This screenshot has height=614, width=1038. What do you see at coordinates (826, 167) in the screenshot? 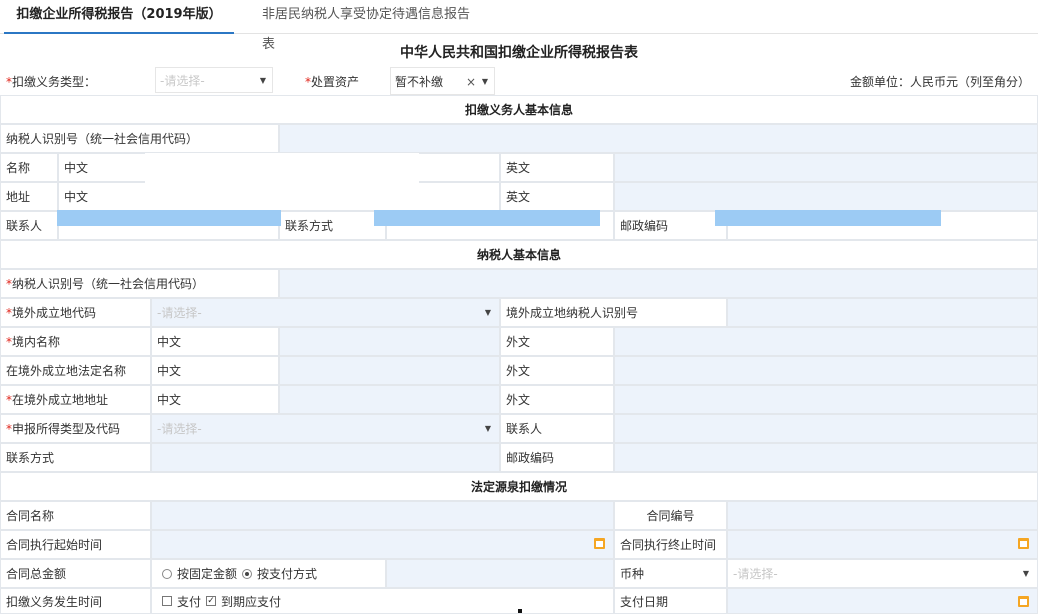
I see `withholder-name-en-field` at bounding box center [826, 167].